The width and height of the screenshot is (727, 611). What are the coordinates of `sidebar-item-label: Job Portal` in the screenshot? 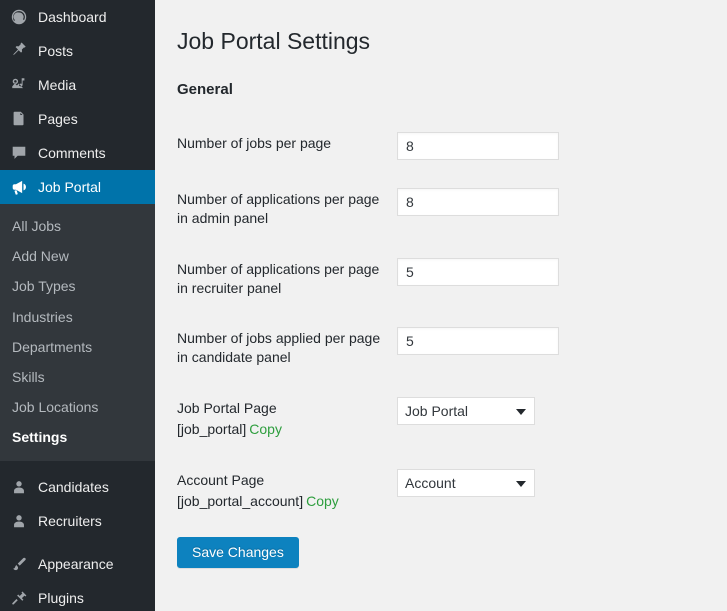 It's located at (70, 187).